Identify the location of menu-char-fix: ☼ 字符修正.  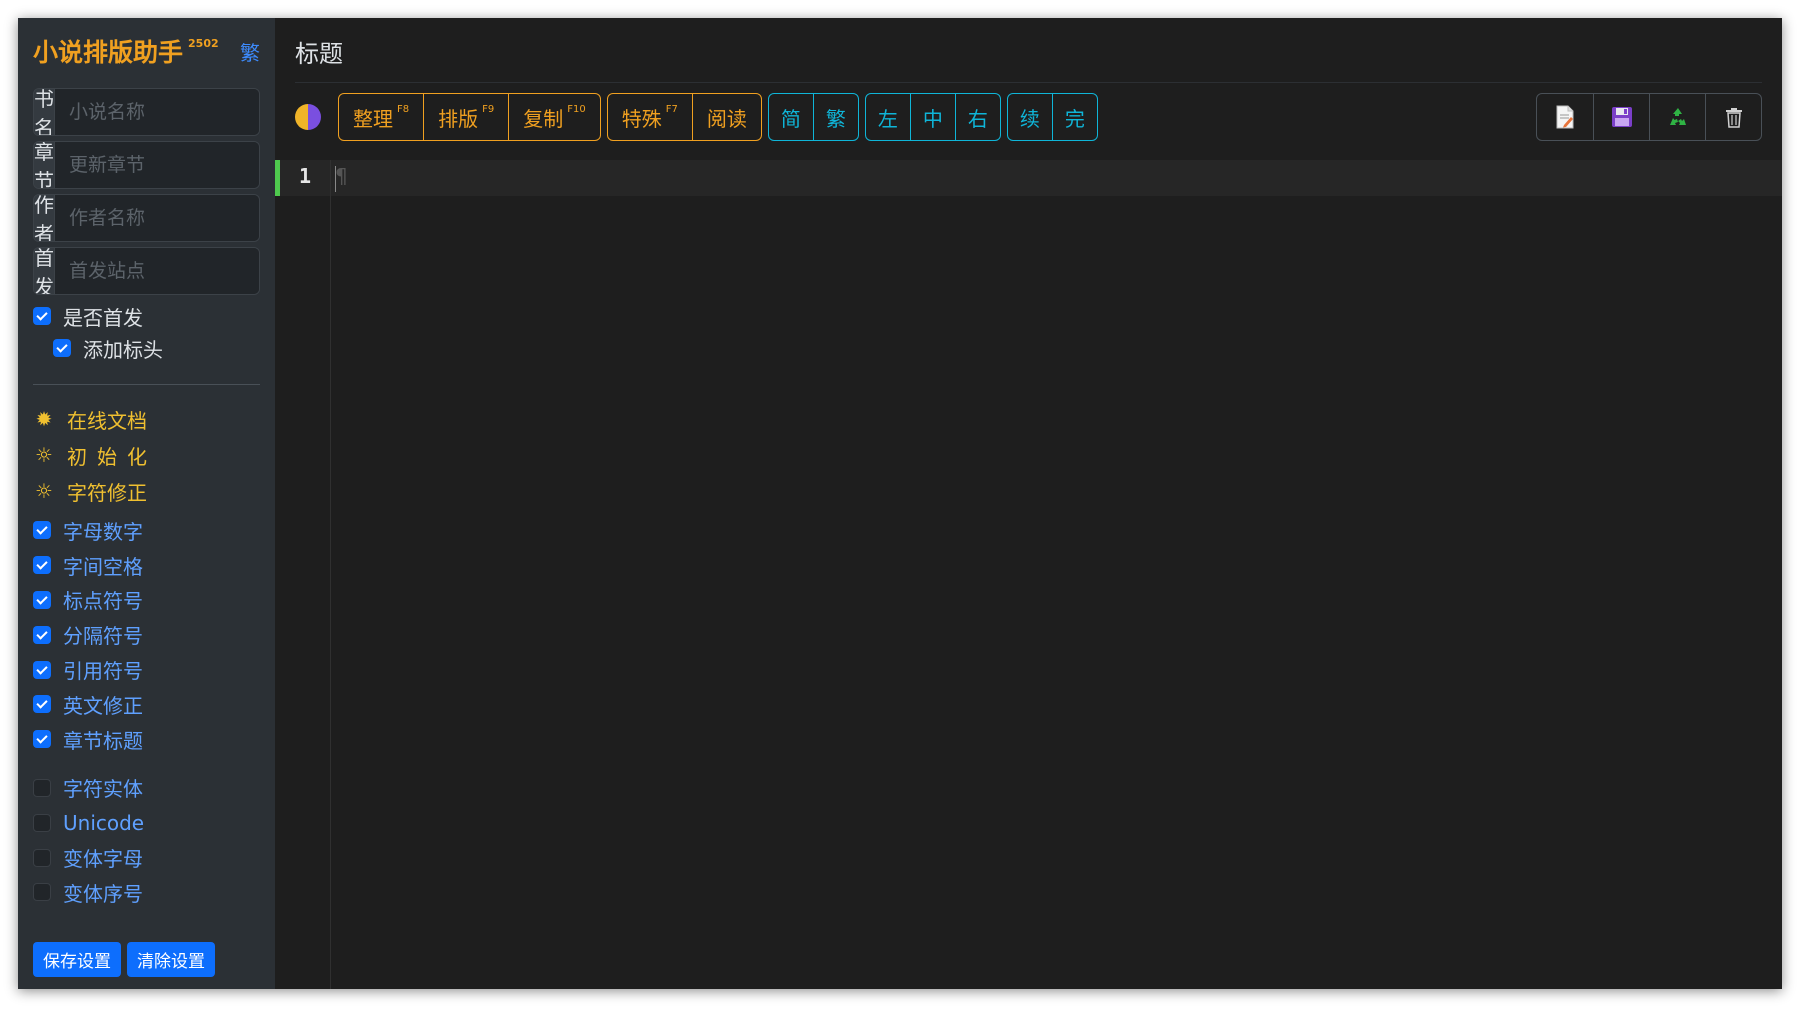
(146, 491).